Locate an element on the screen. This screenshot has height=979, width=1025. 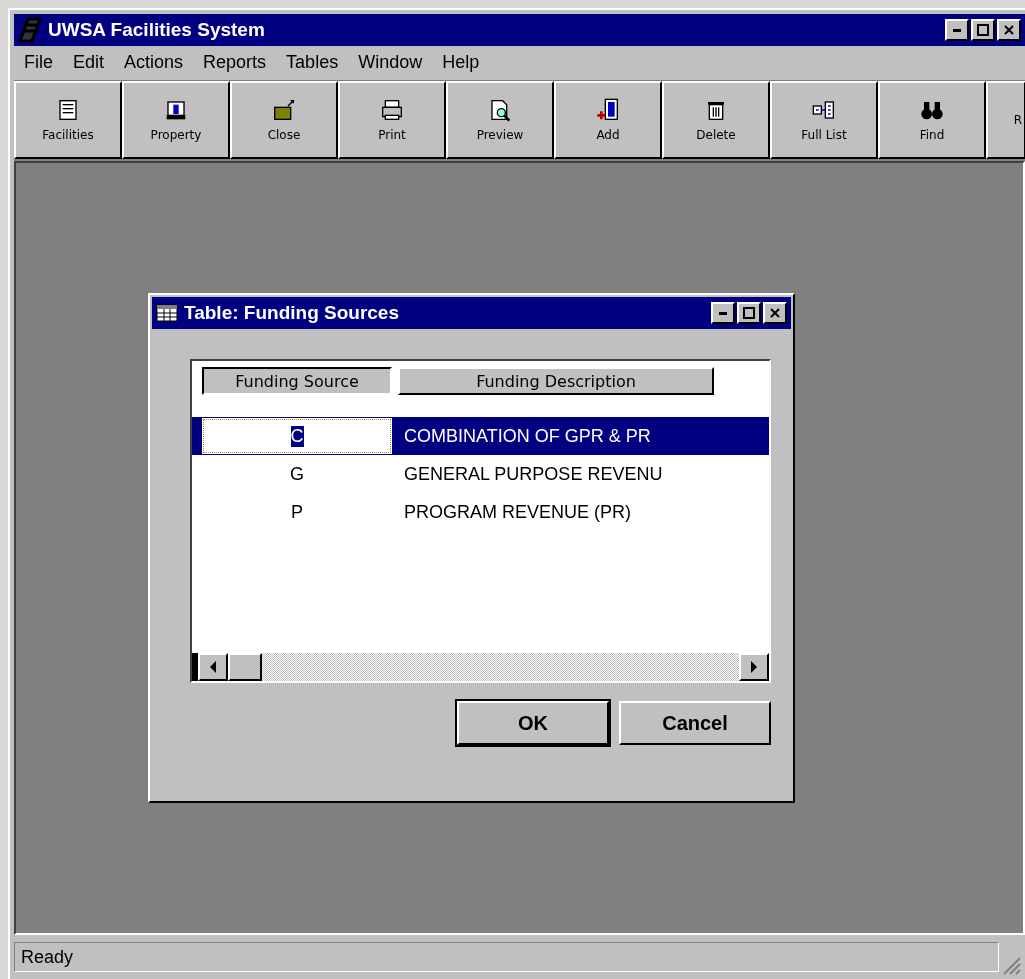
horizontal-scrollbar is located at coordinates (480, 667).